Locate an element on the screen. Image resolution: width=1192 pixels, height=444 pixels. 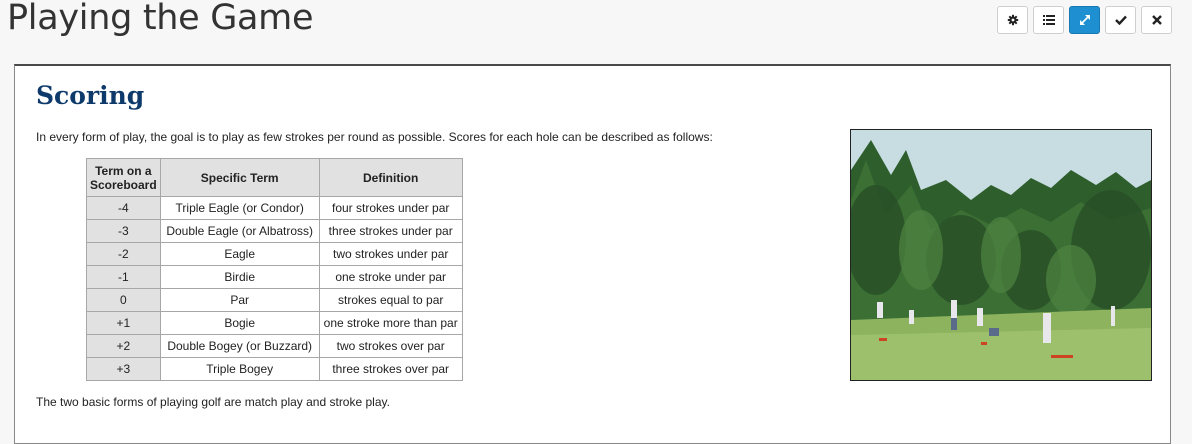
golf-course-photo is located at coordinates (1001, 255).